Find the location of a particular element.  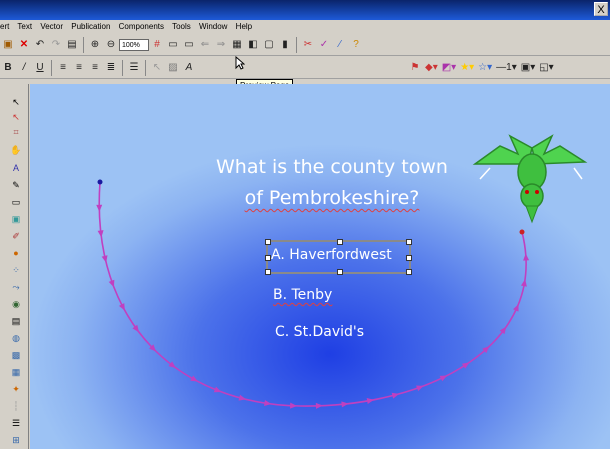

button-tool-icon: ▣ is located at coordinates (16, 219).